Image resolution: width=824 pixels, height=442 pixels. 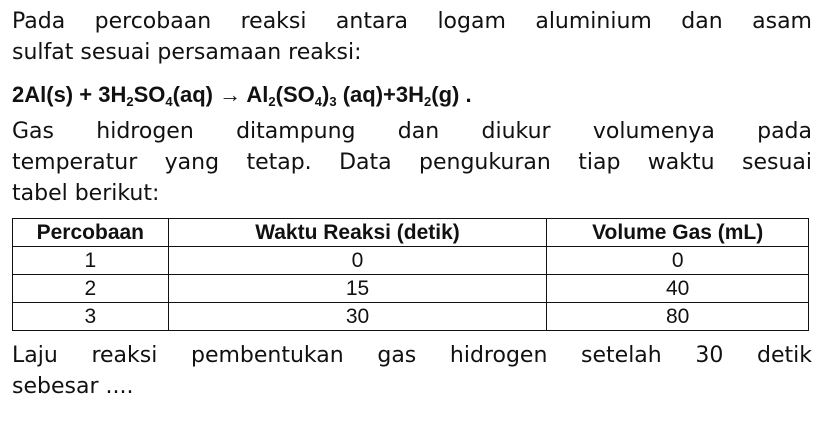 I want to click on table-row: 1 0 0, so click(x=410, y=260).